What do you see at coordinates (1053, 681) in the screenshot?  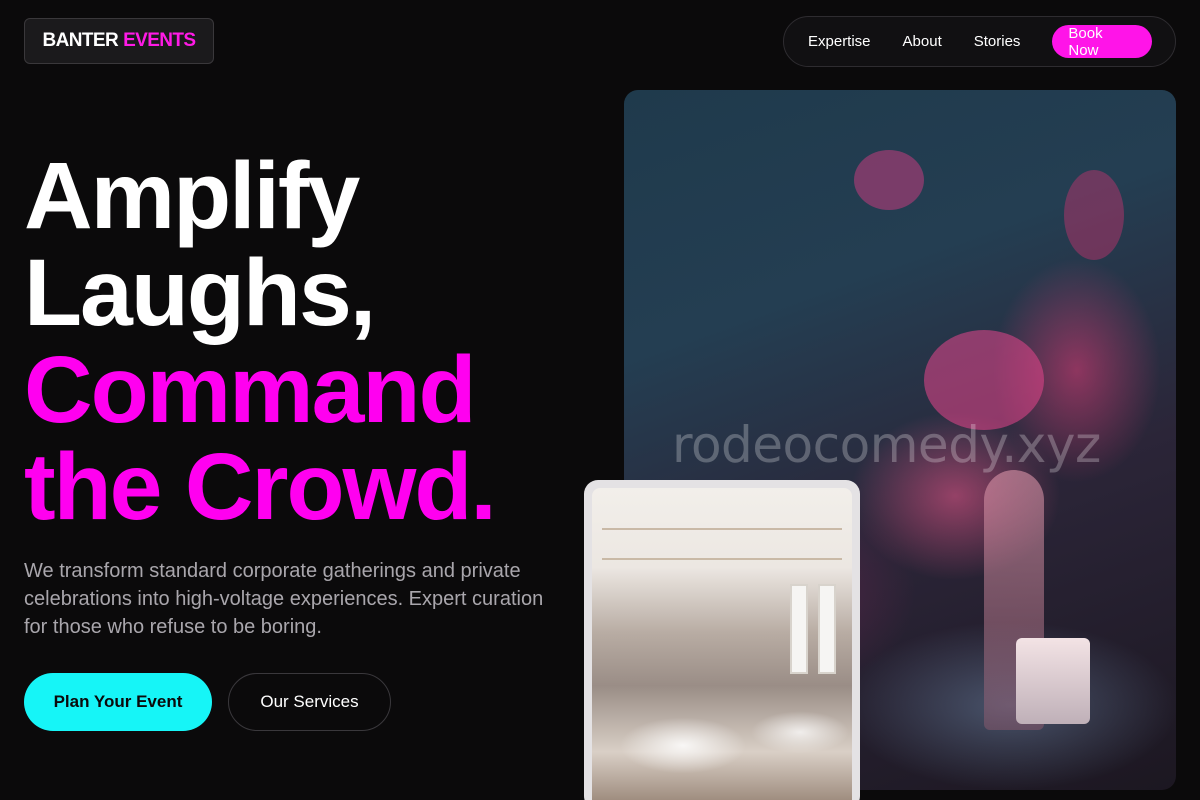 I see `candle-shape` at bounding box center [1053, 681].